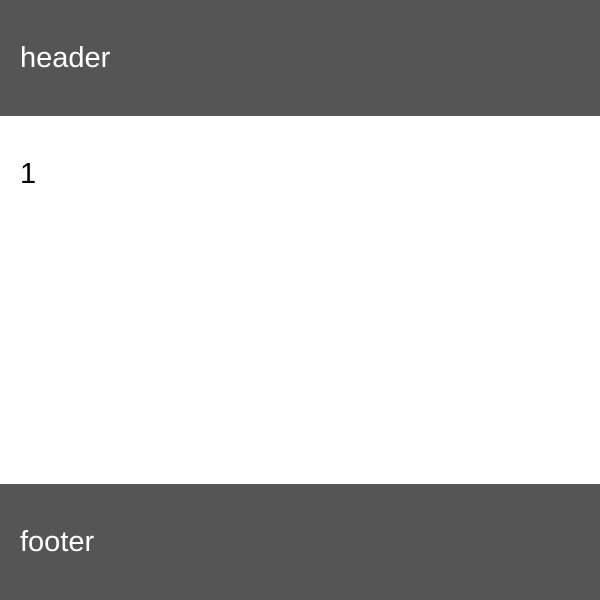  Describe the element at coordinates (65, 57) in the screenshot. I see `header-title: header` at that location.